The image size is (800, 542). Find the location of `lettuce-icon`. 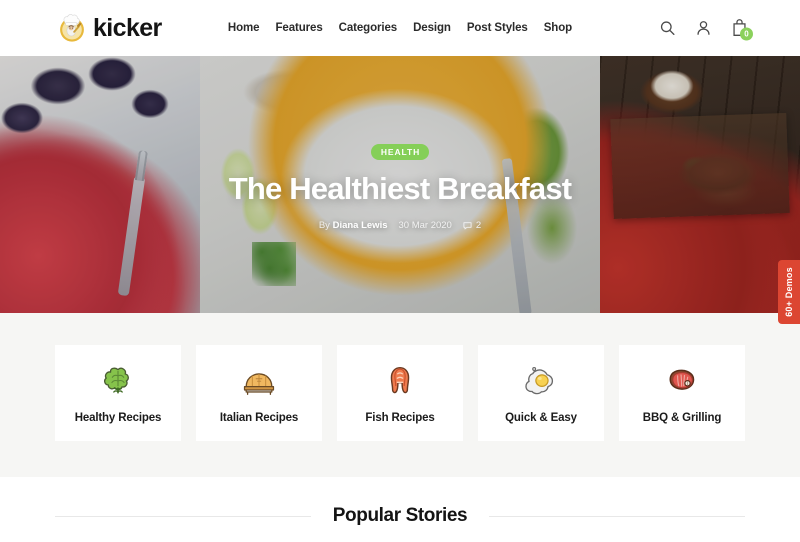

lettuce-icon is located at coordinates (118, 381).